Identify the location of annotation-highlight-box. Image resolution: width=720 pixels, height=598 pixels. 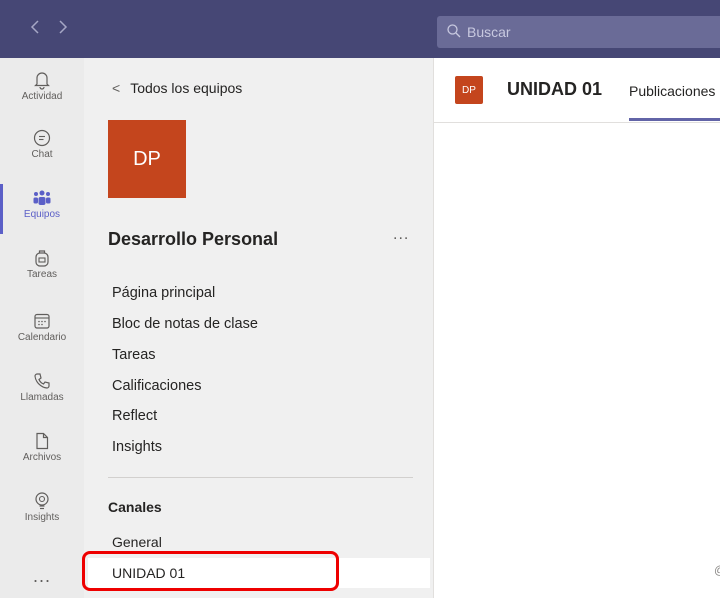
(210, 571).